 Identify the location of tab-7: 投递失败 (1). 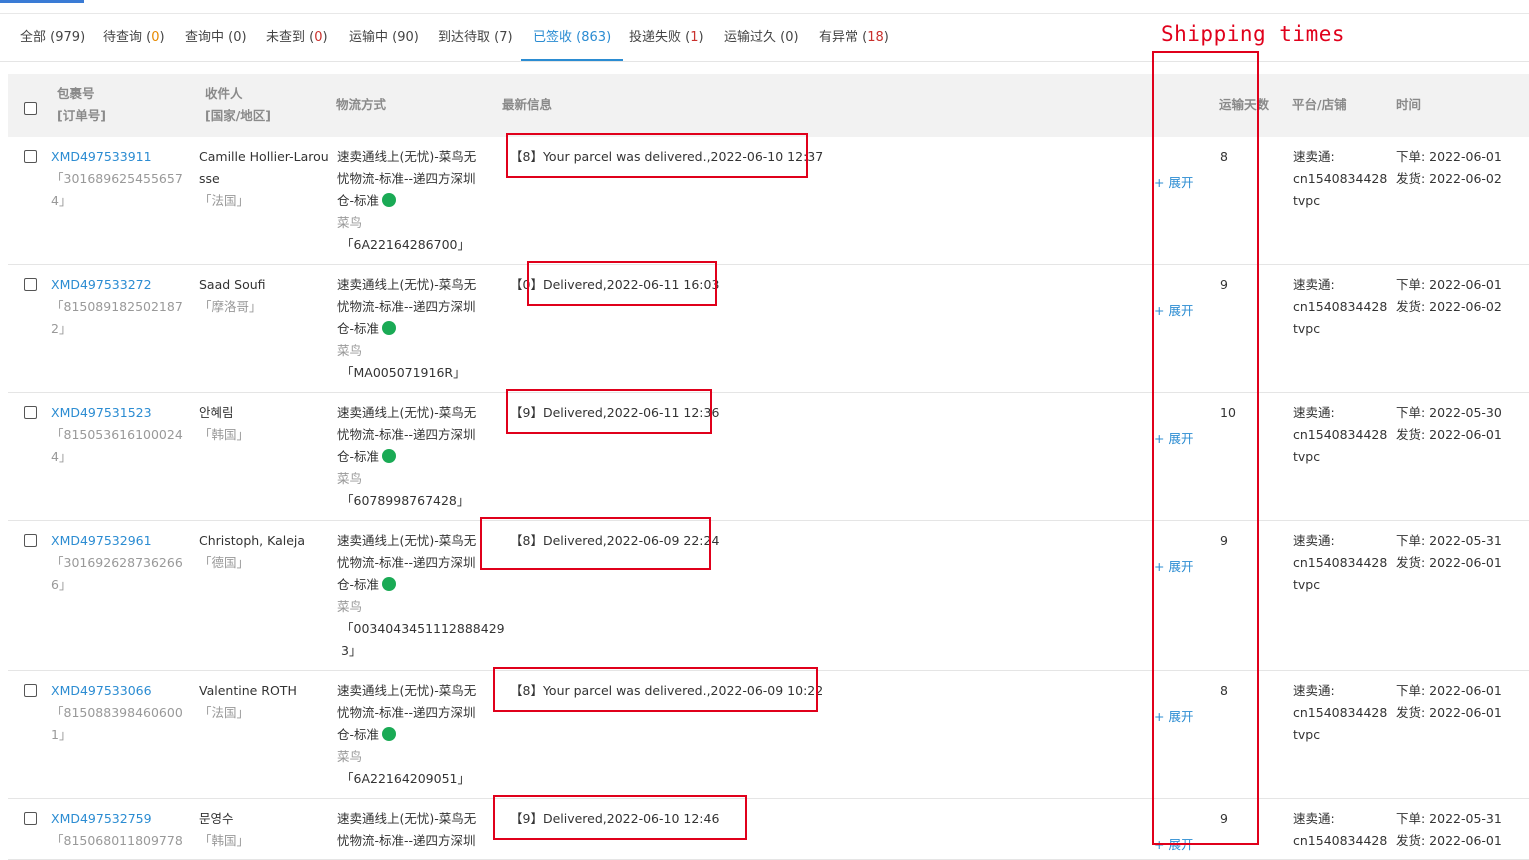
(666, 37).